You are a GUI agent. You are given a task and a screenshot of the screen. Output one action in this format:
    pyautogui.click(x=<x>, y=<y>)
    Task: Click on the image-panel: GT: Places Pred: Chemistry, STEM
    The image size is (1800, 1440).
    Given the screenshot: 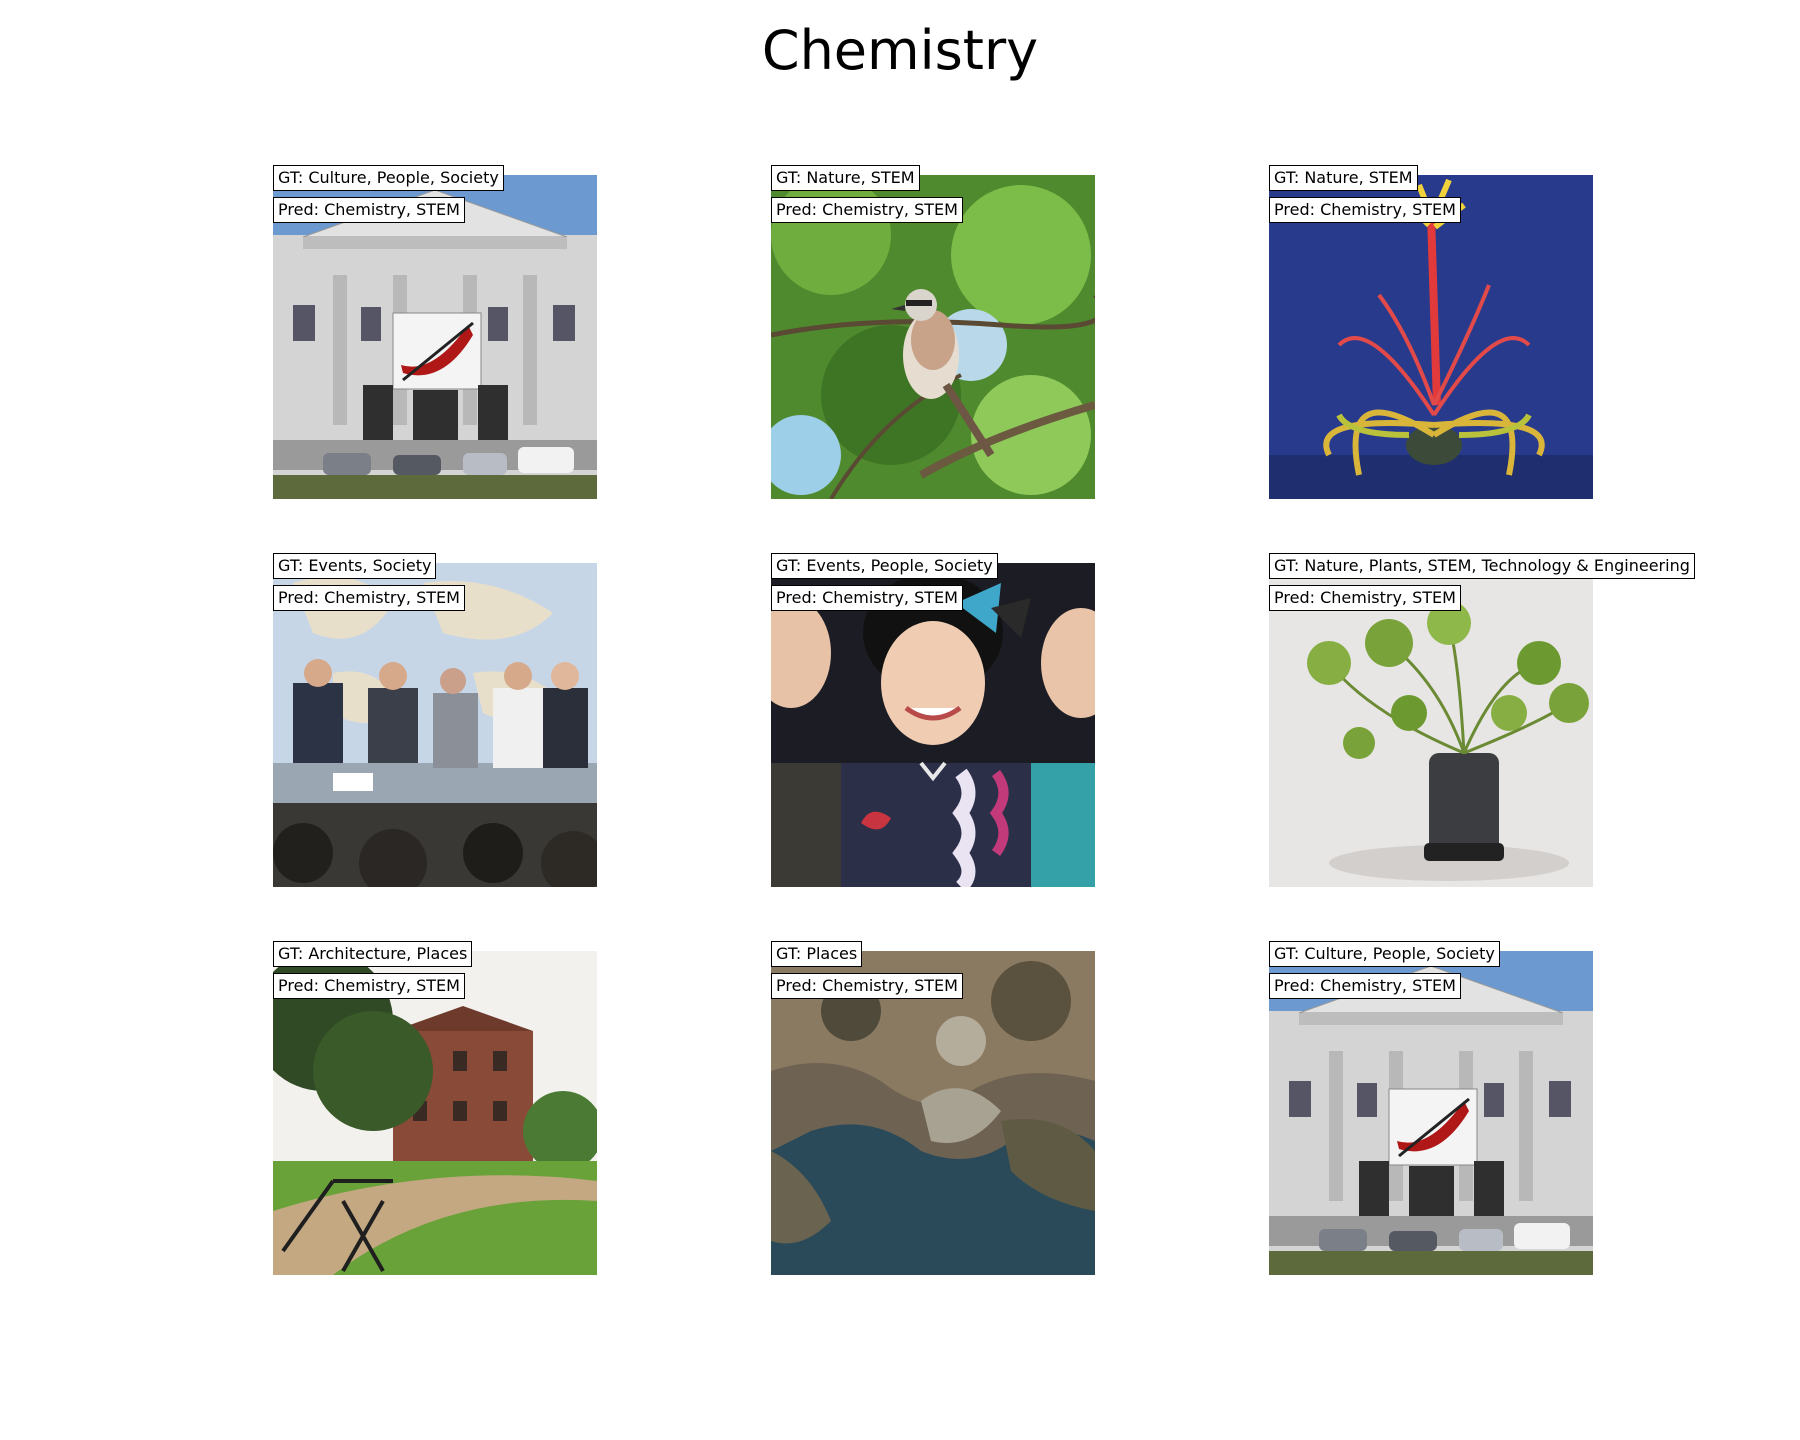 What is the action you would take?
    pyautogui.click(x=933, y=1108)
    